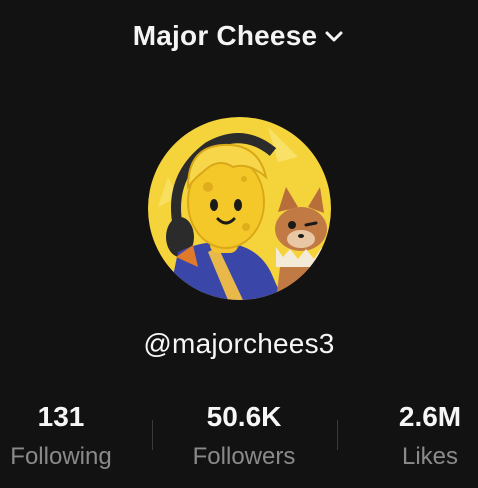 The height and width of the screenshot is (488, 478). I want to click on stat-value: 50.6K, so click(244, 416).